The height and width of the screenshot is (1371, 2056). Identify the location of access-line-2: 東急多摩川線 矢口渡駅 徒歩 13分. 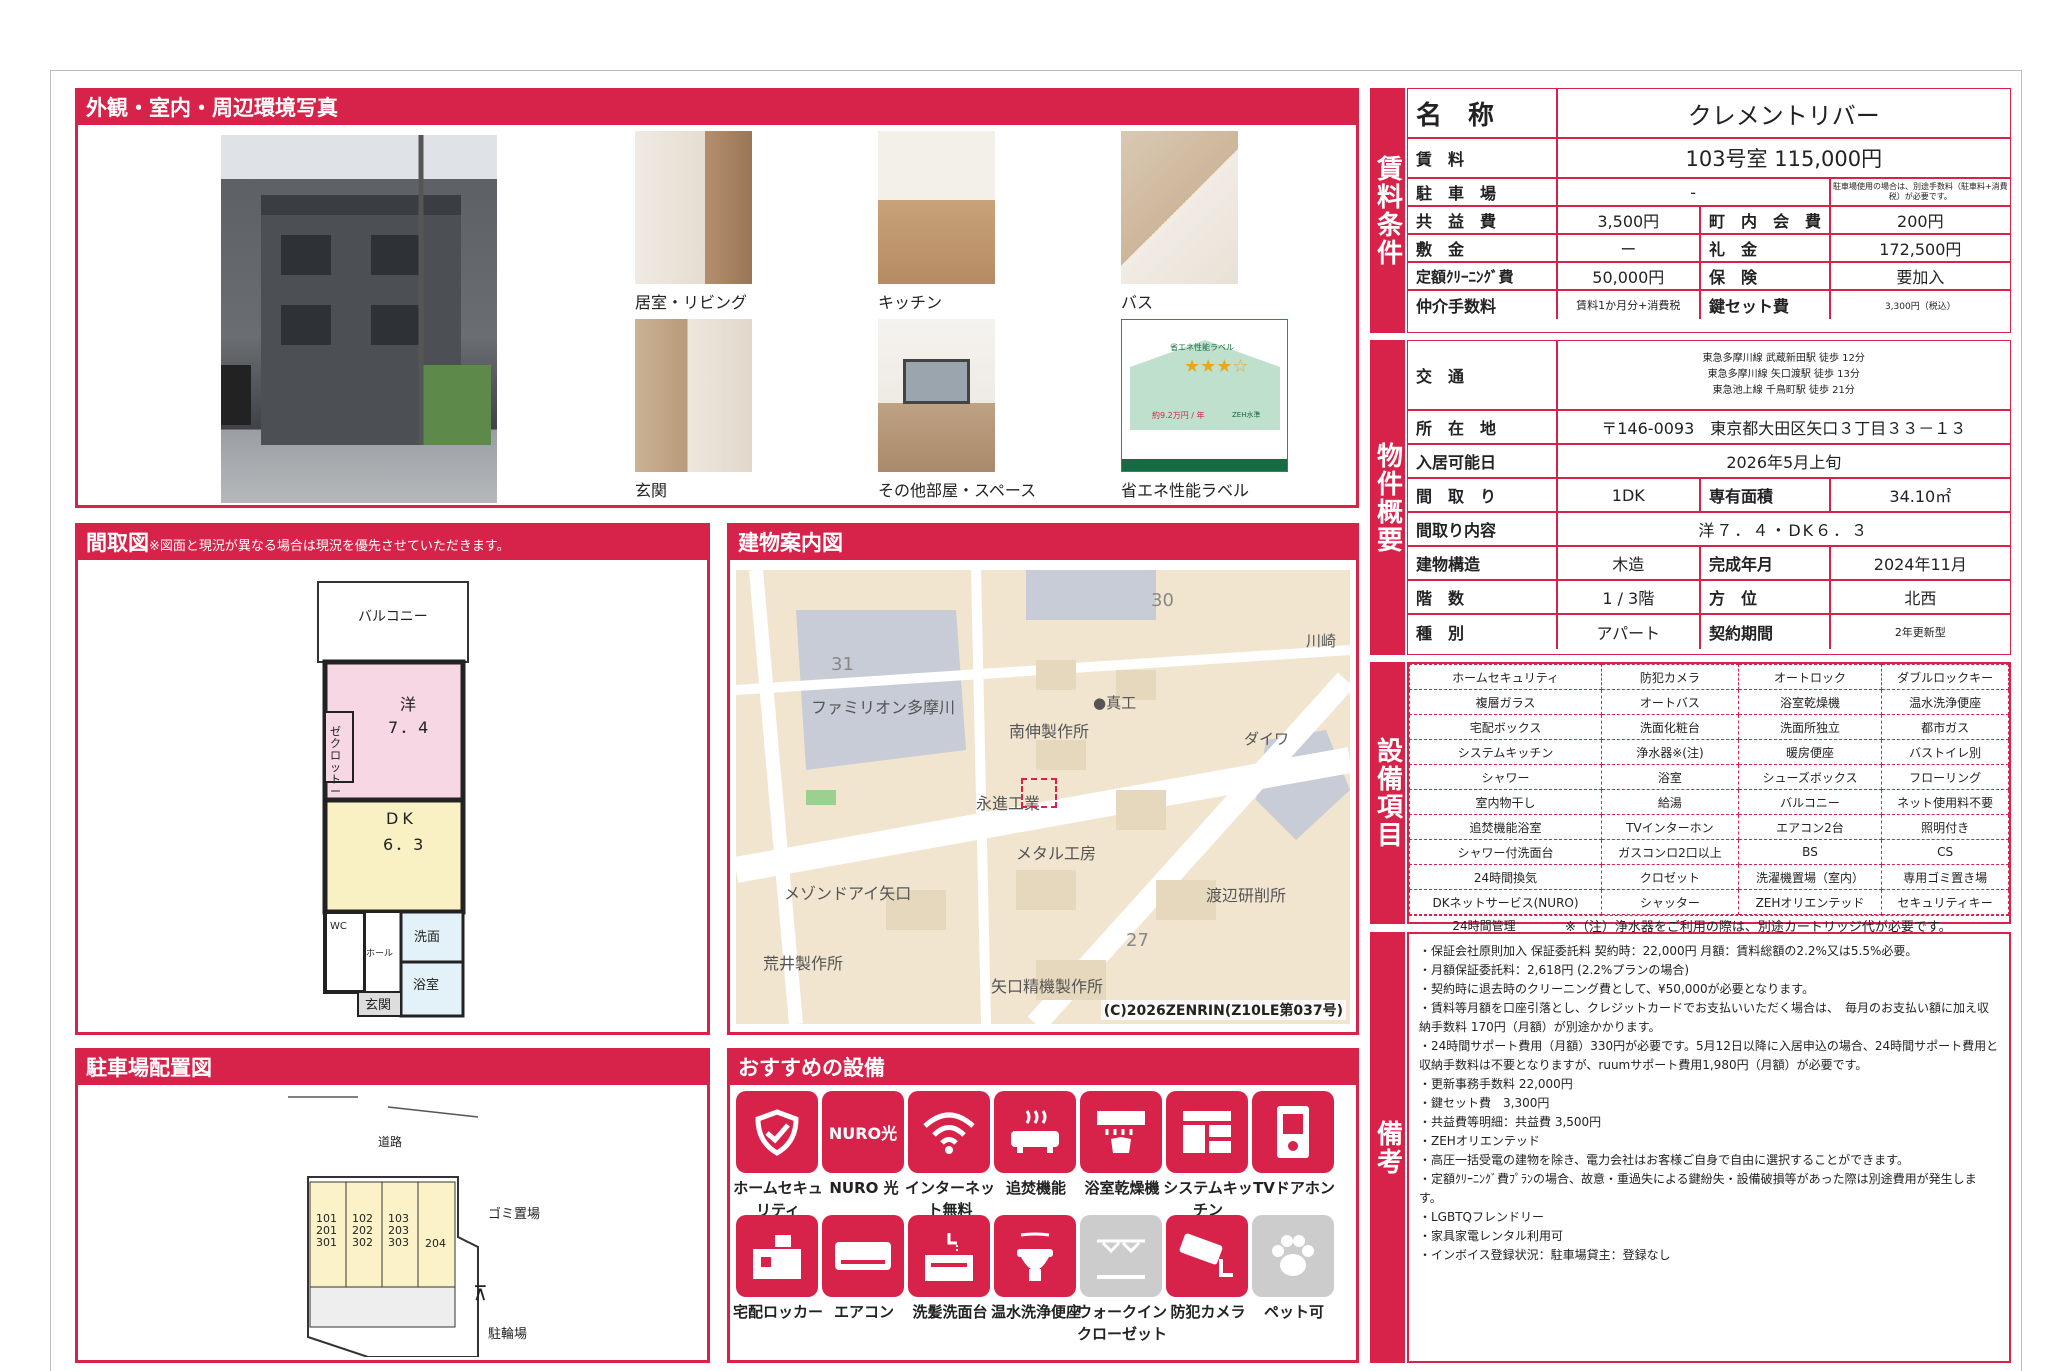
(1783, 374).